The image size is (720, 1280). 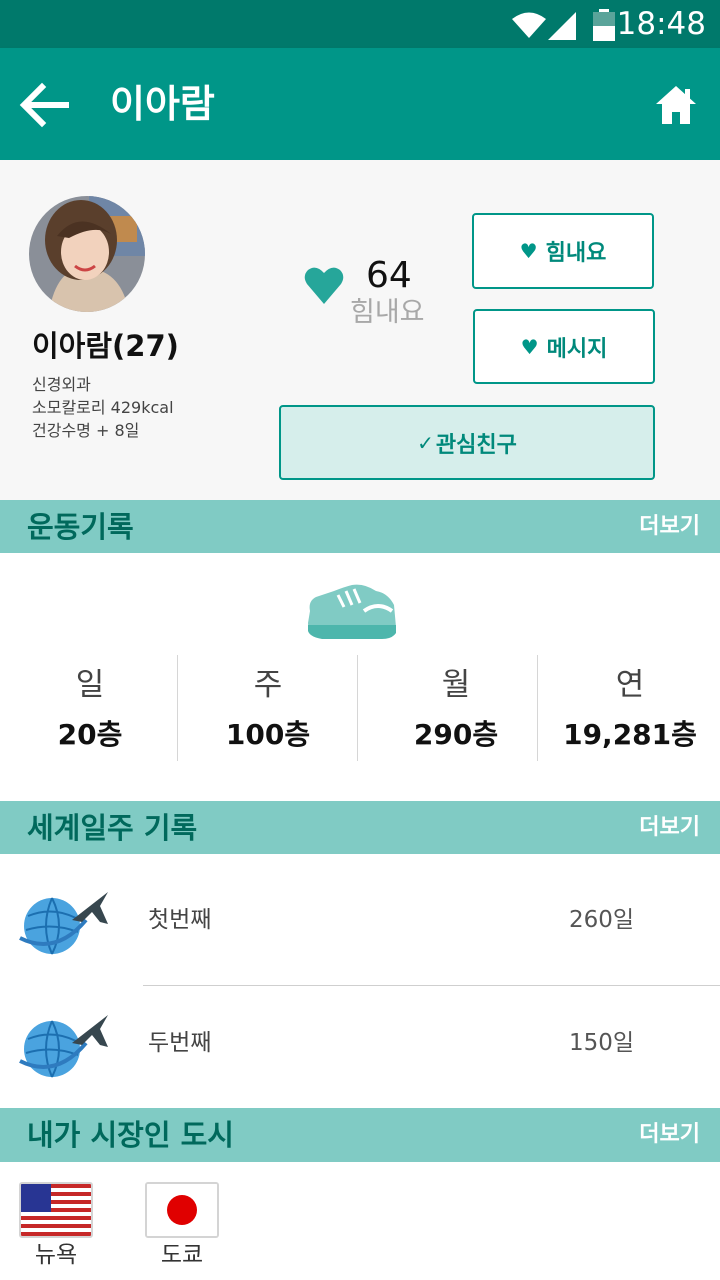 I want to click on stat-period: 주, so click(x=268, y=685).